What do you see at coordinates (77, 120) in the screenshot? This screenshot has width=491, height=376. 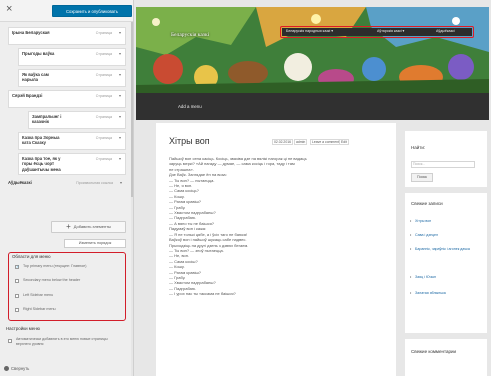 I see `menu-item: Зампральчнг і казачнік Страница ▾` at bounding box center [77, 120].